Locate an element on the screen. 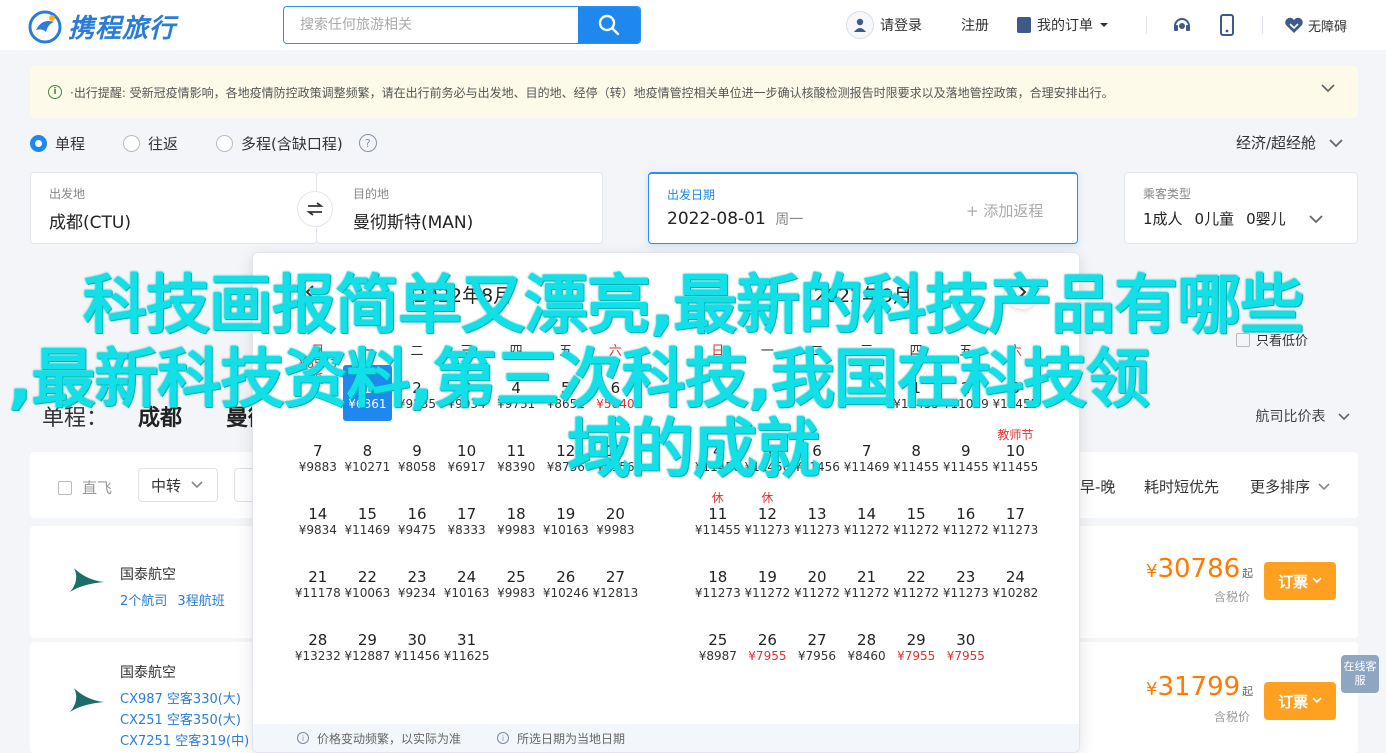  help-icon: ? is located at coordinates (367, 143).